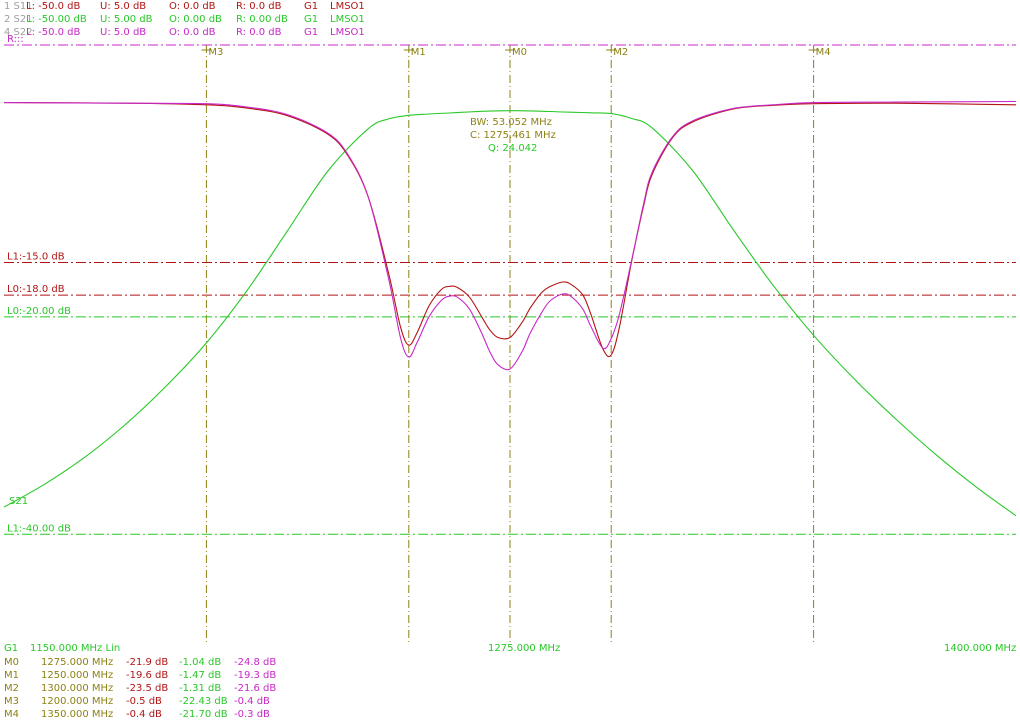 This screenshot has width=1020, height=726. What do you see at coordinates (11, 701) in the screenshot?
I see `marker-name: M3` at bounding box center [11, 701].